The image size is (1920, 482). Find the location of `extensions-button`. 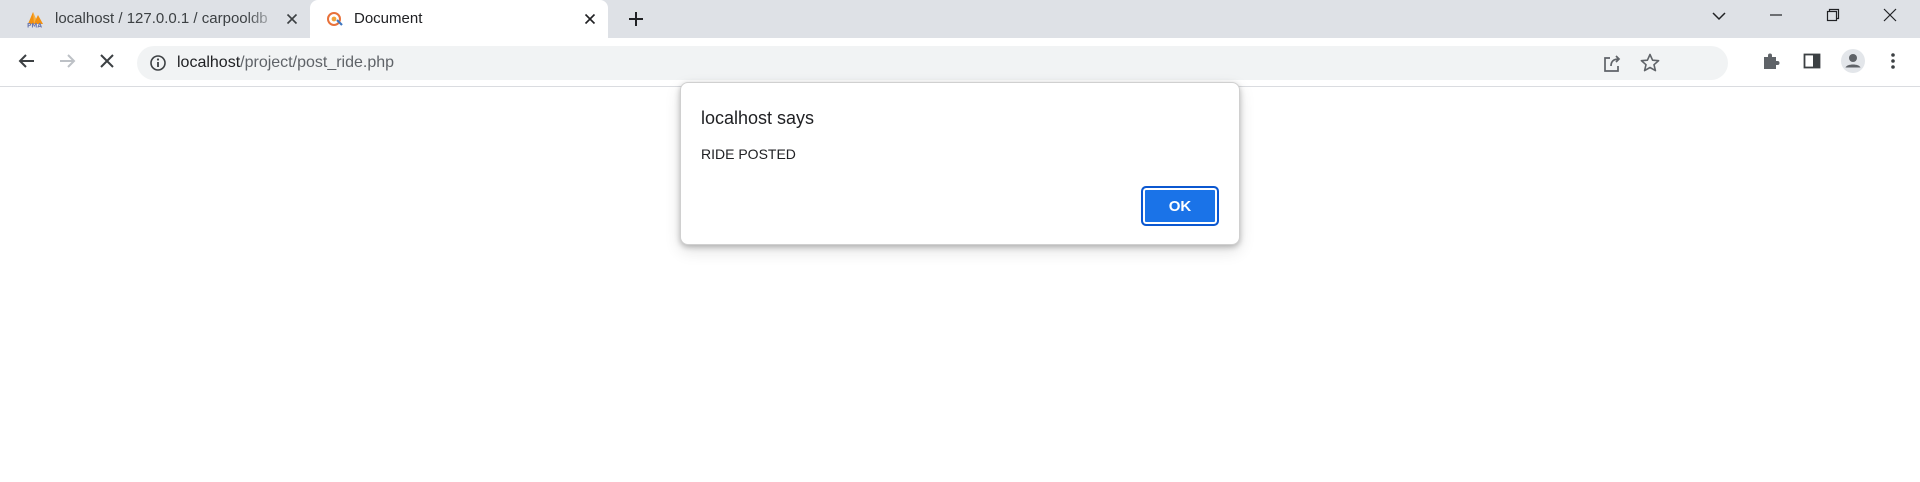

extensions-button is located at coordinates (1771, 63).